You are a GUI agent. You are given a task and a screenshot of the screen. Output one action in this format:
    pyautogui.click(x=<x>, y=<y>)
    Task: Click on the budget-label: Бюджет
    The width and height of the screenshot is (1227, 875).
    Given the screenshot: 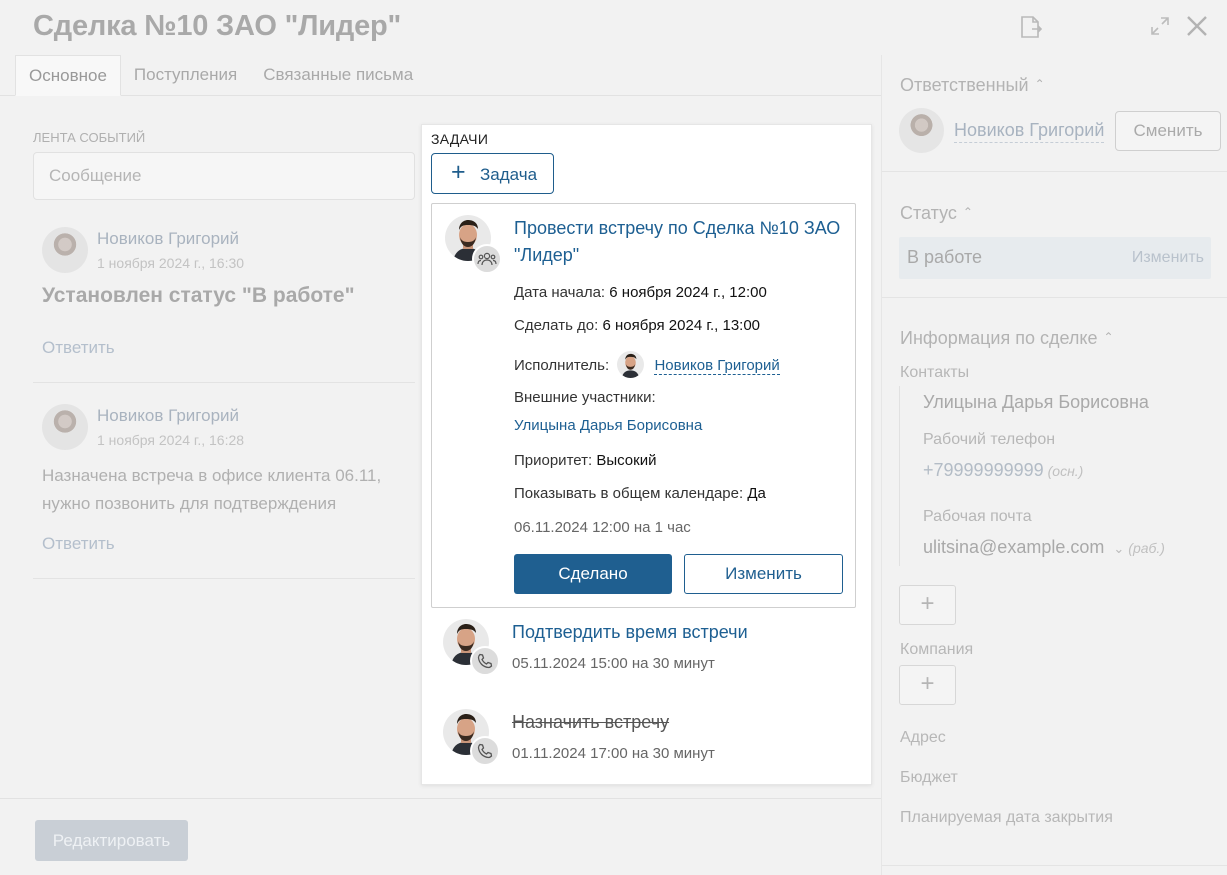 What is the action you would take?
    pyautogui.click(x=929, y=777)
    